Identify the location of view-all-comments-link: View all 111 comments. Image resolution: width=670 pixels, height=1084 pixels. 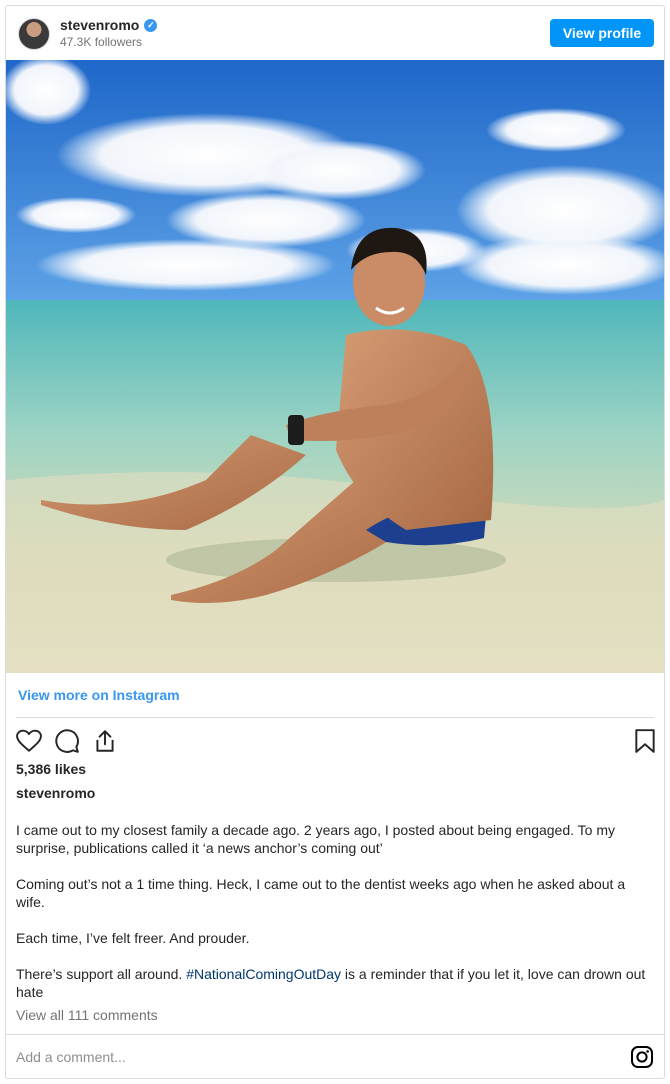
(87, 1015).